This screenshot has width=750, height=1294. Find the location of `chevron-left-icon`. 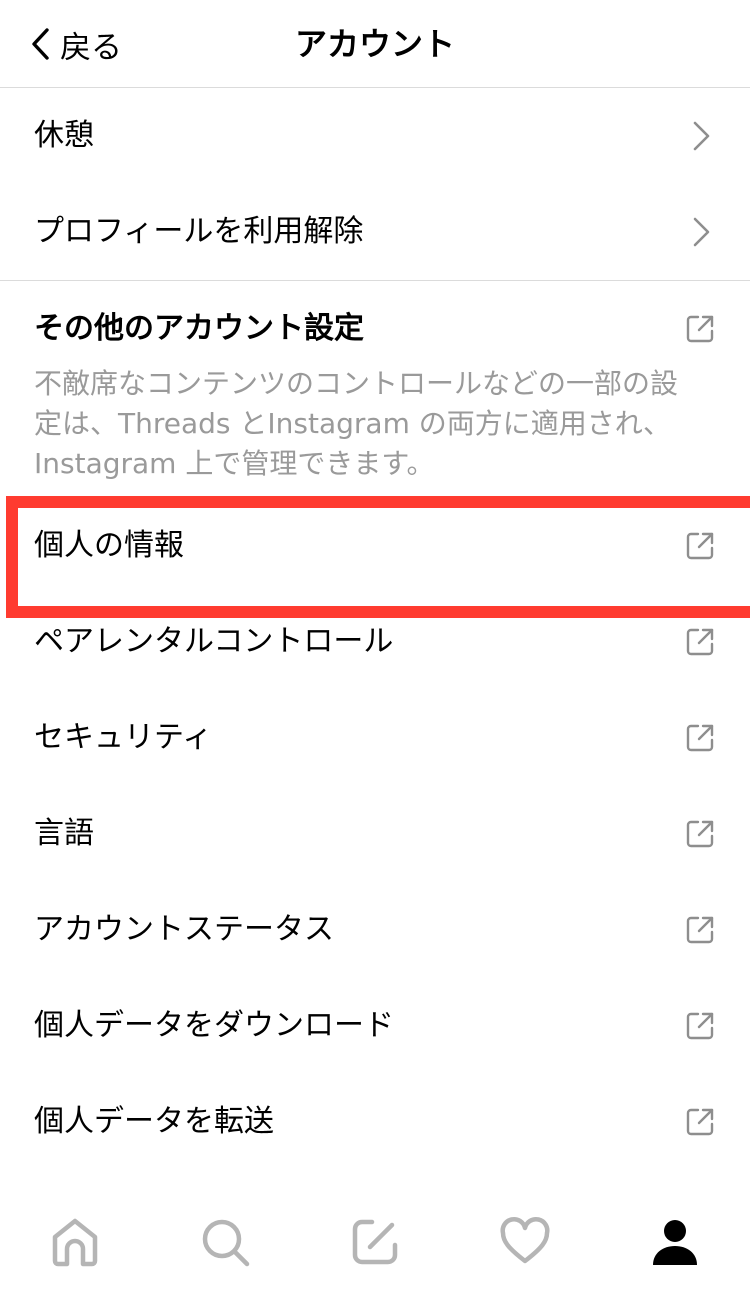

chevron-left-icon is located at coordinates (40, 44).